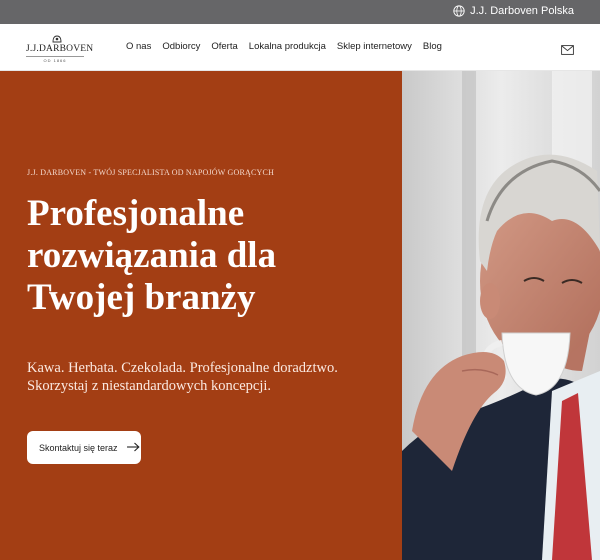 This screenshot has height=560, width=600. I want to click on globe-icon, so click(459, 11).